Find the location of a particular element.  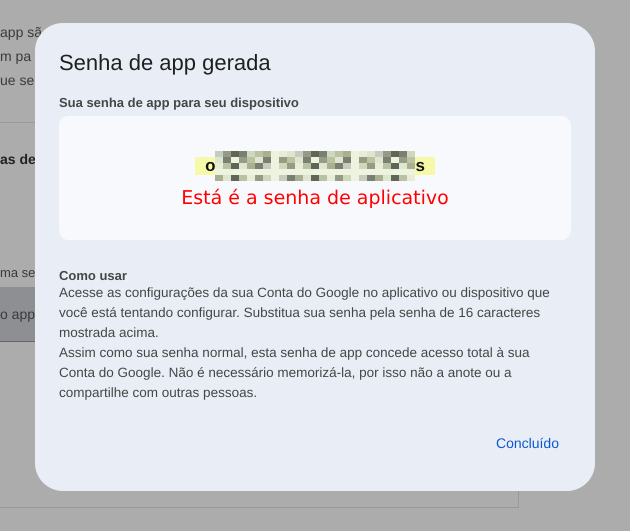

background-heading: as de is located at coordinates (18, 159).